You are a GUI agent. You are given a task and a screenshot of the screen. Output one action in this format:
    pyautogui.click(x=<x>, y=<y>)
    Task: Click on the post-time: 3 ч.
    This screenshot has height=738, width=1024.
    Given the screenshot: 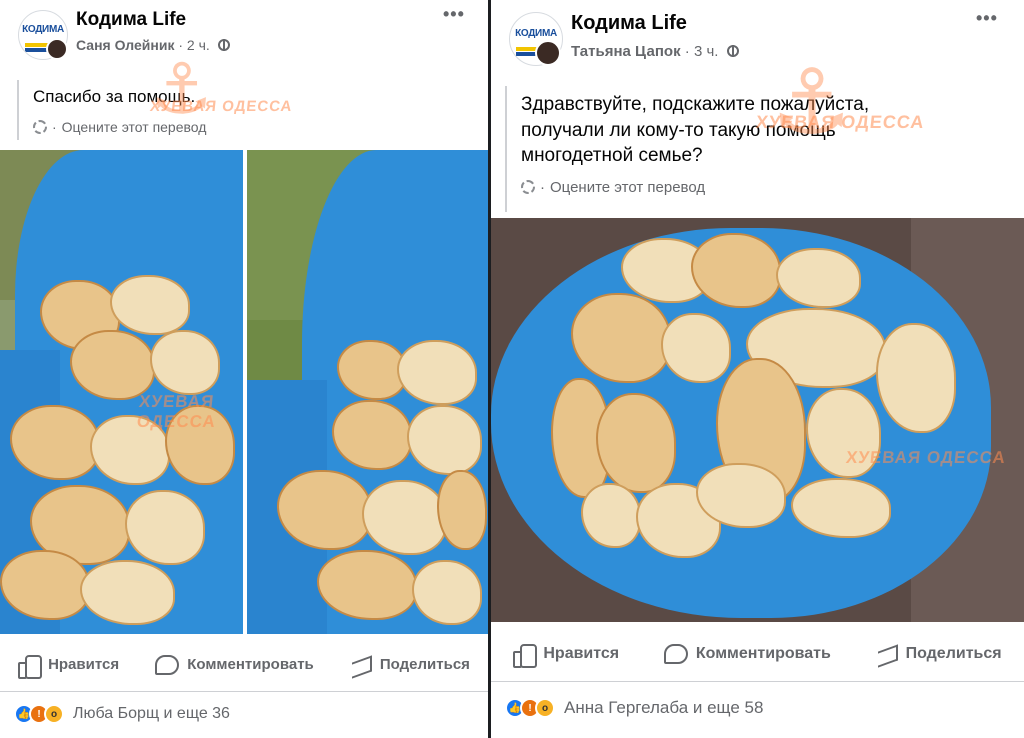 What is the action you would take?
    pyautogui.click(x=706, y=51)
    